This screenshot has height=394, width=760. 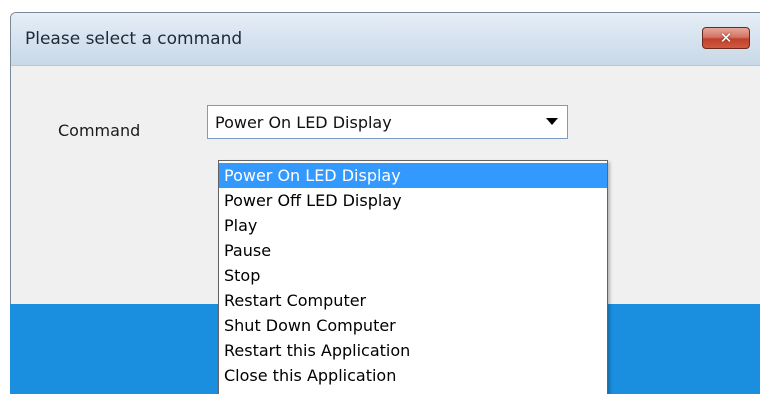 What do you see at coordinates (413, 375) in the screenshot?
I see `dropdown-option-close-application: Close this Application` at bounding box center [413, 375].